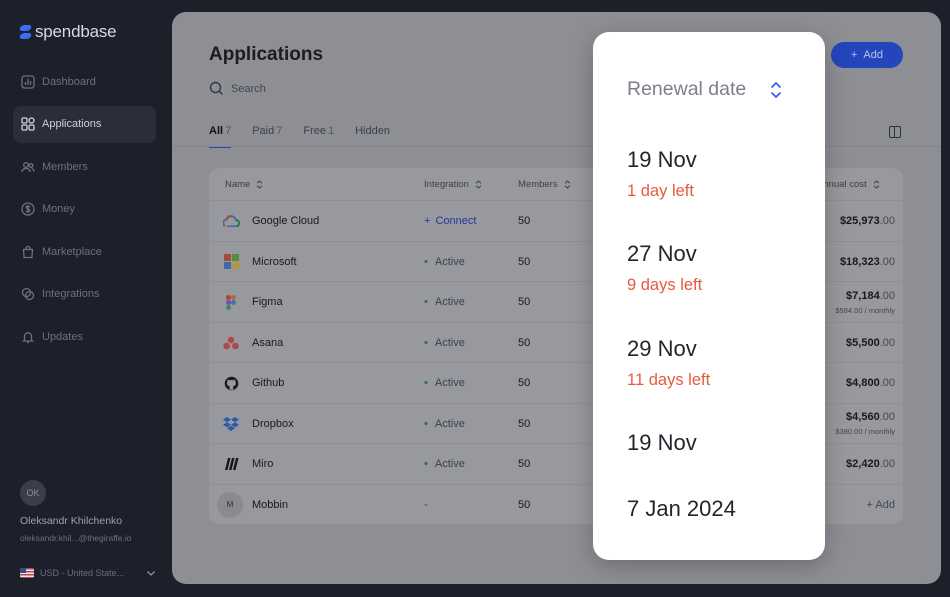 Image resolution: width=950 pixels, height=597 pixels. Describe the element at coordinates (668, 363) in the screenshot. I see `renewal-entry: 29 Nov 11 days left` at that location.